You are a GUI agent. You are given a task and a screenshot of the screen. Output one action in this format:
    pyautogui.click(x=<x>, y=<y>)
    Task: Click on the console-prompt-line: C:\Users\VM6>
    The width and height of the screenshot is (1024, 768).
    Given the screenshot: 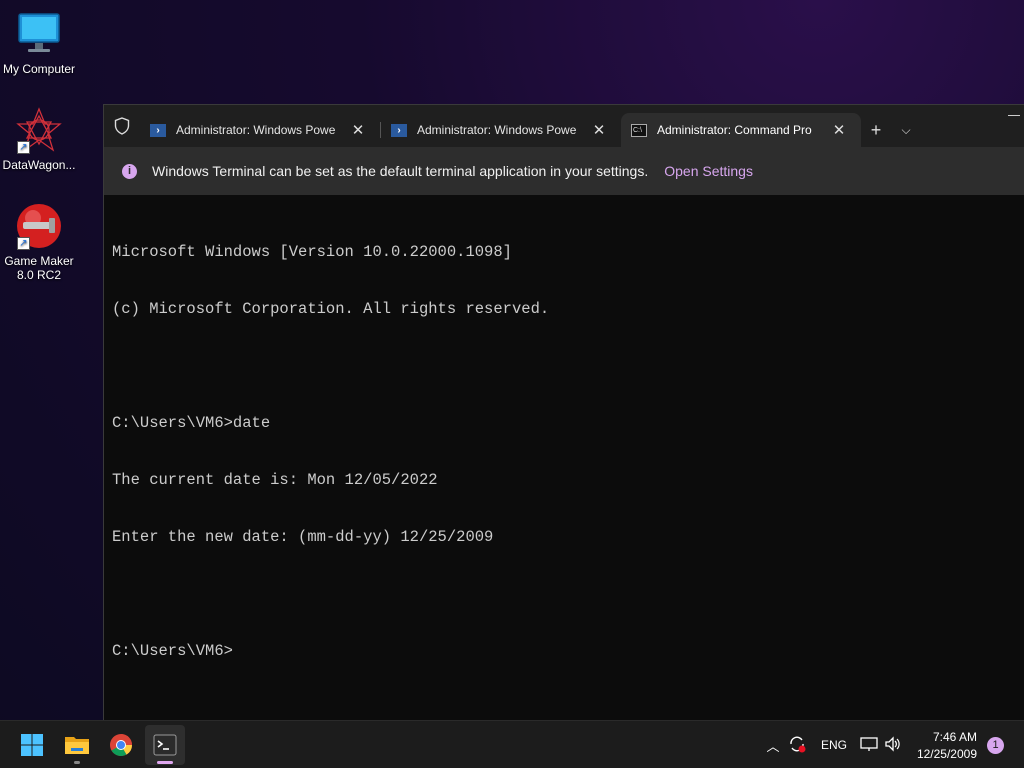 What is the action you would take?
    pyautogui.click(x=172, y=651)
    